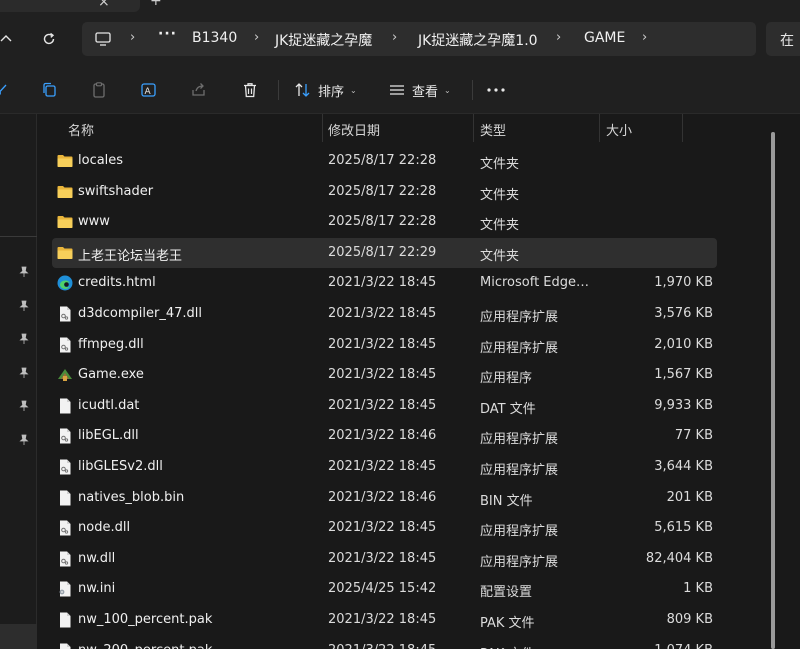 The height and width of the screenshot is (649, 800). Describe the element at coordinates (478, 40) in the screenshot. I see `breadcrumb-jk-game-1-0: JK捉迷藏之孕魔1.0` at that location.